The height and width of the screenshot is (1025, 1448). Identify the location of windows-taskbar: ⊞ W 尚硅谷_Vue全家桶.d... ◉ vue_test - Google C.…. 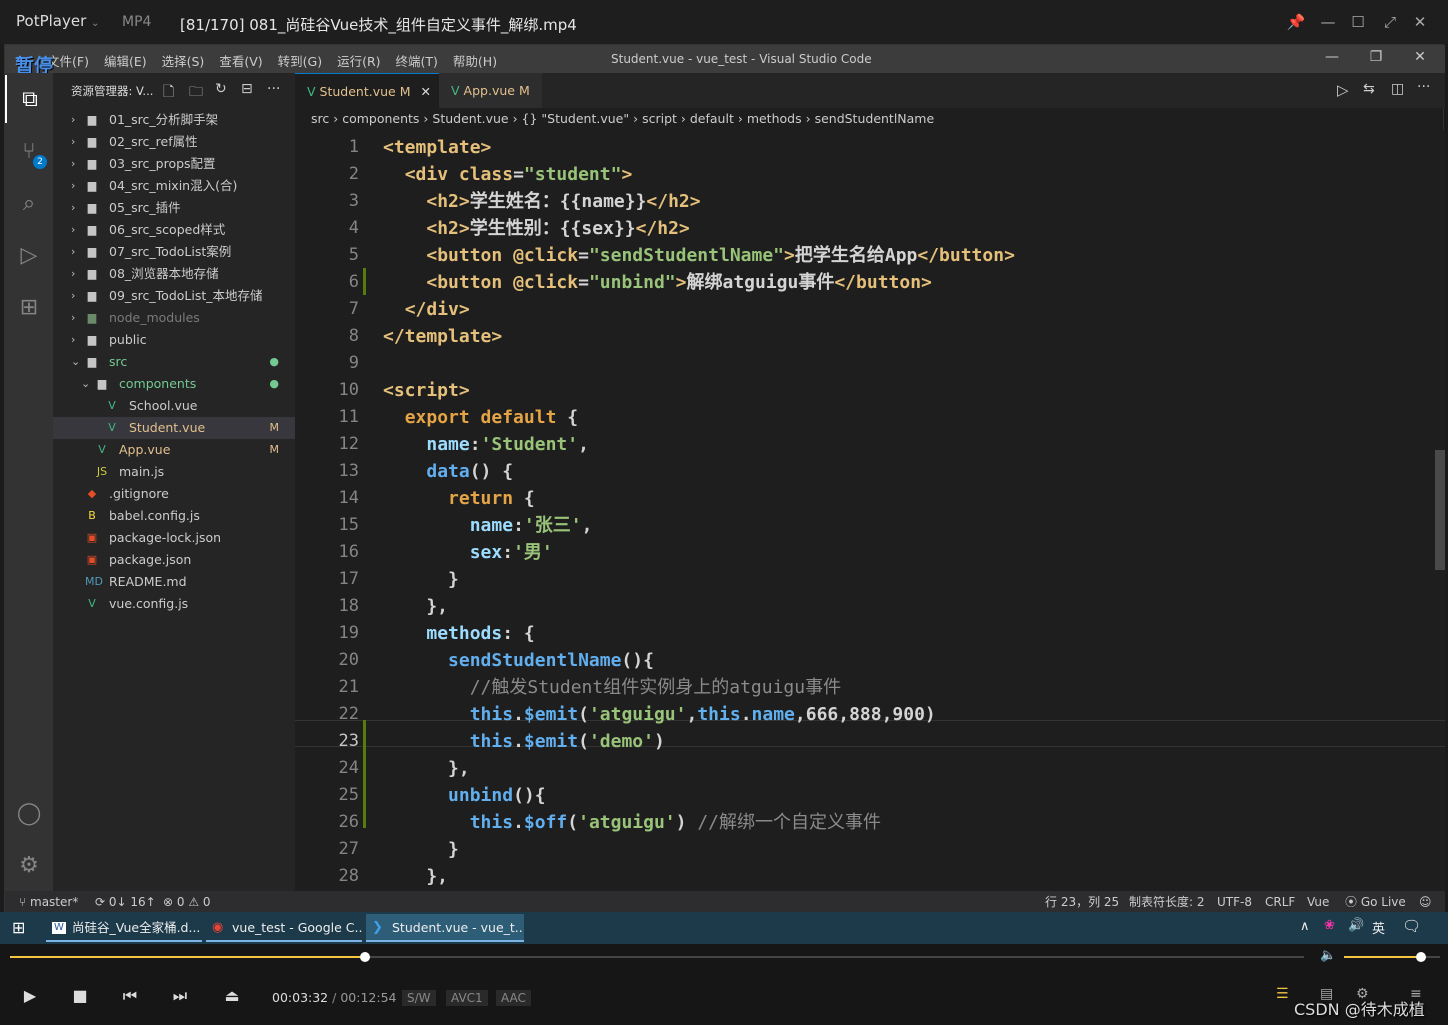
(724, 928).